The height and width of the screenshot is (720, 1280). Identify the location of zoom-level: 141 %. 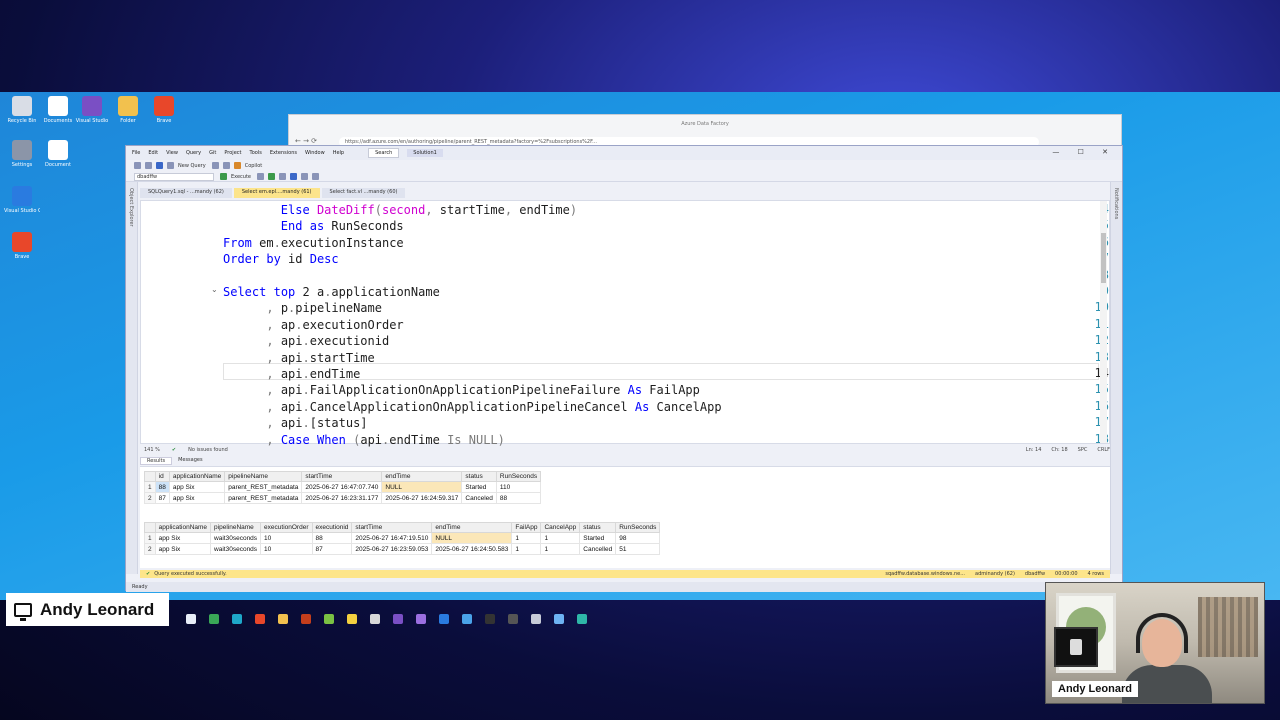
(152, 450).